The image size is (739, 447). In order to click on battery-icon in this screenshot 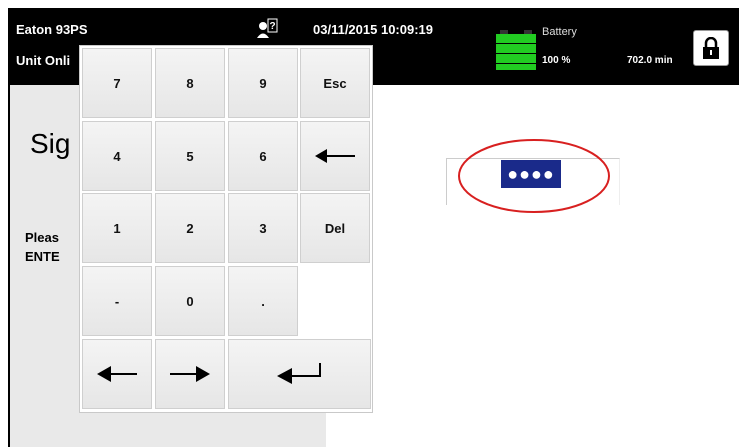, I will do `click(516, 50)`.